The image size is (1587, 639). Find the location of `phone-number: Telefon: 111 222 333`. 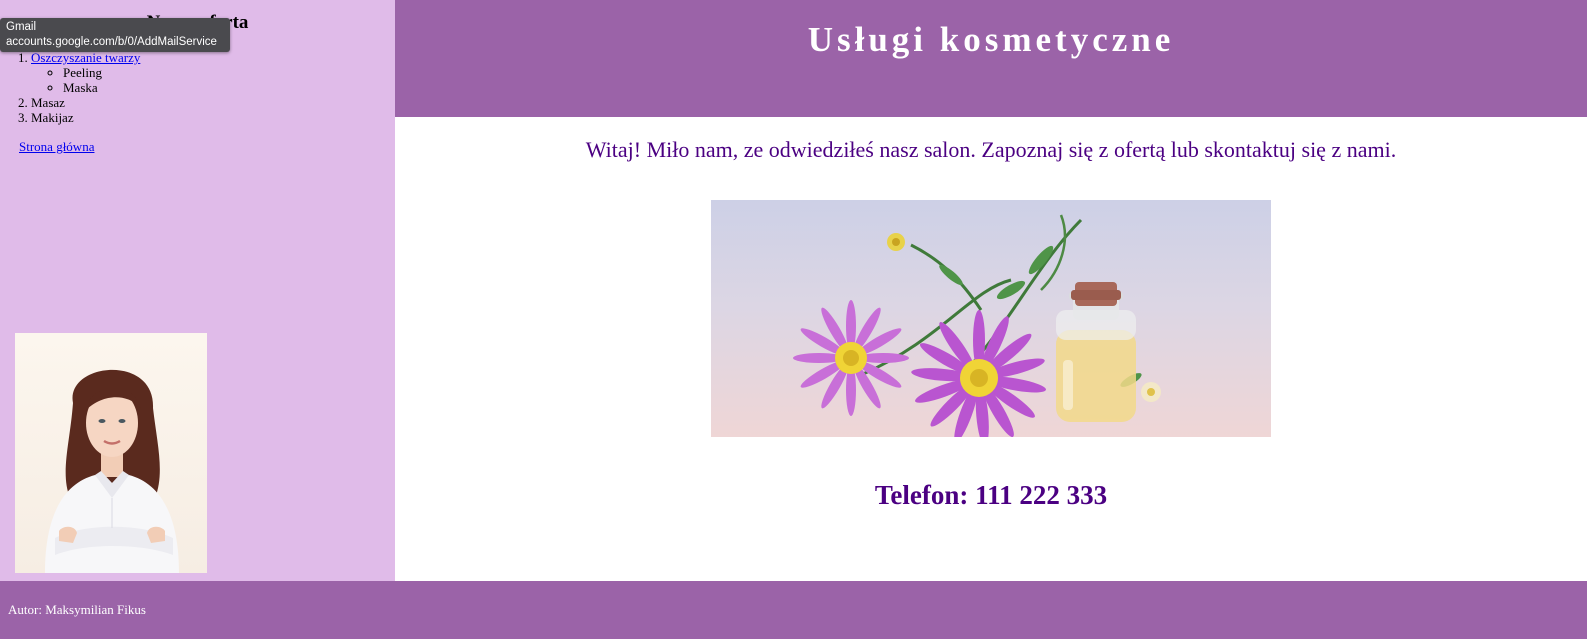

phone-number: Telefon: 111 222 333 is located at coordinates (991, 495).